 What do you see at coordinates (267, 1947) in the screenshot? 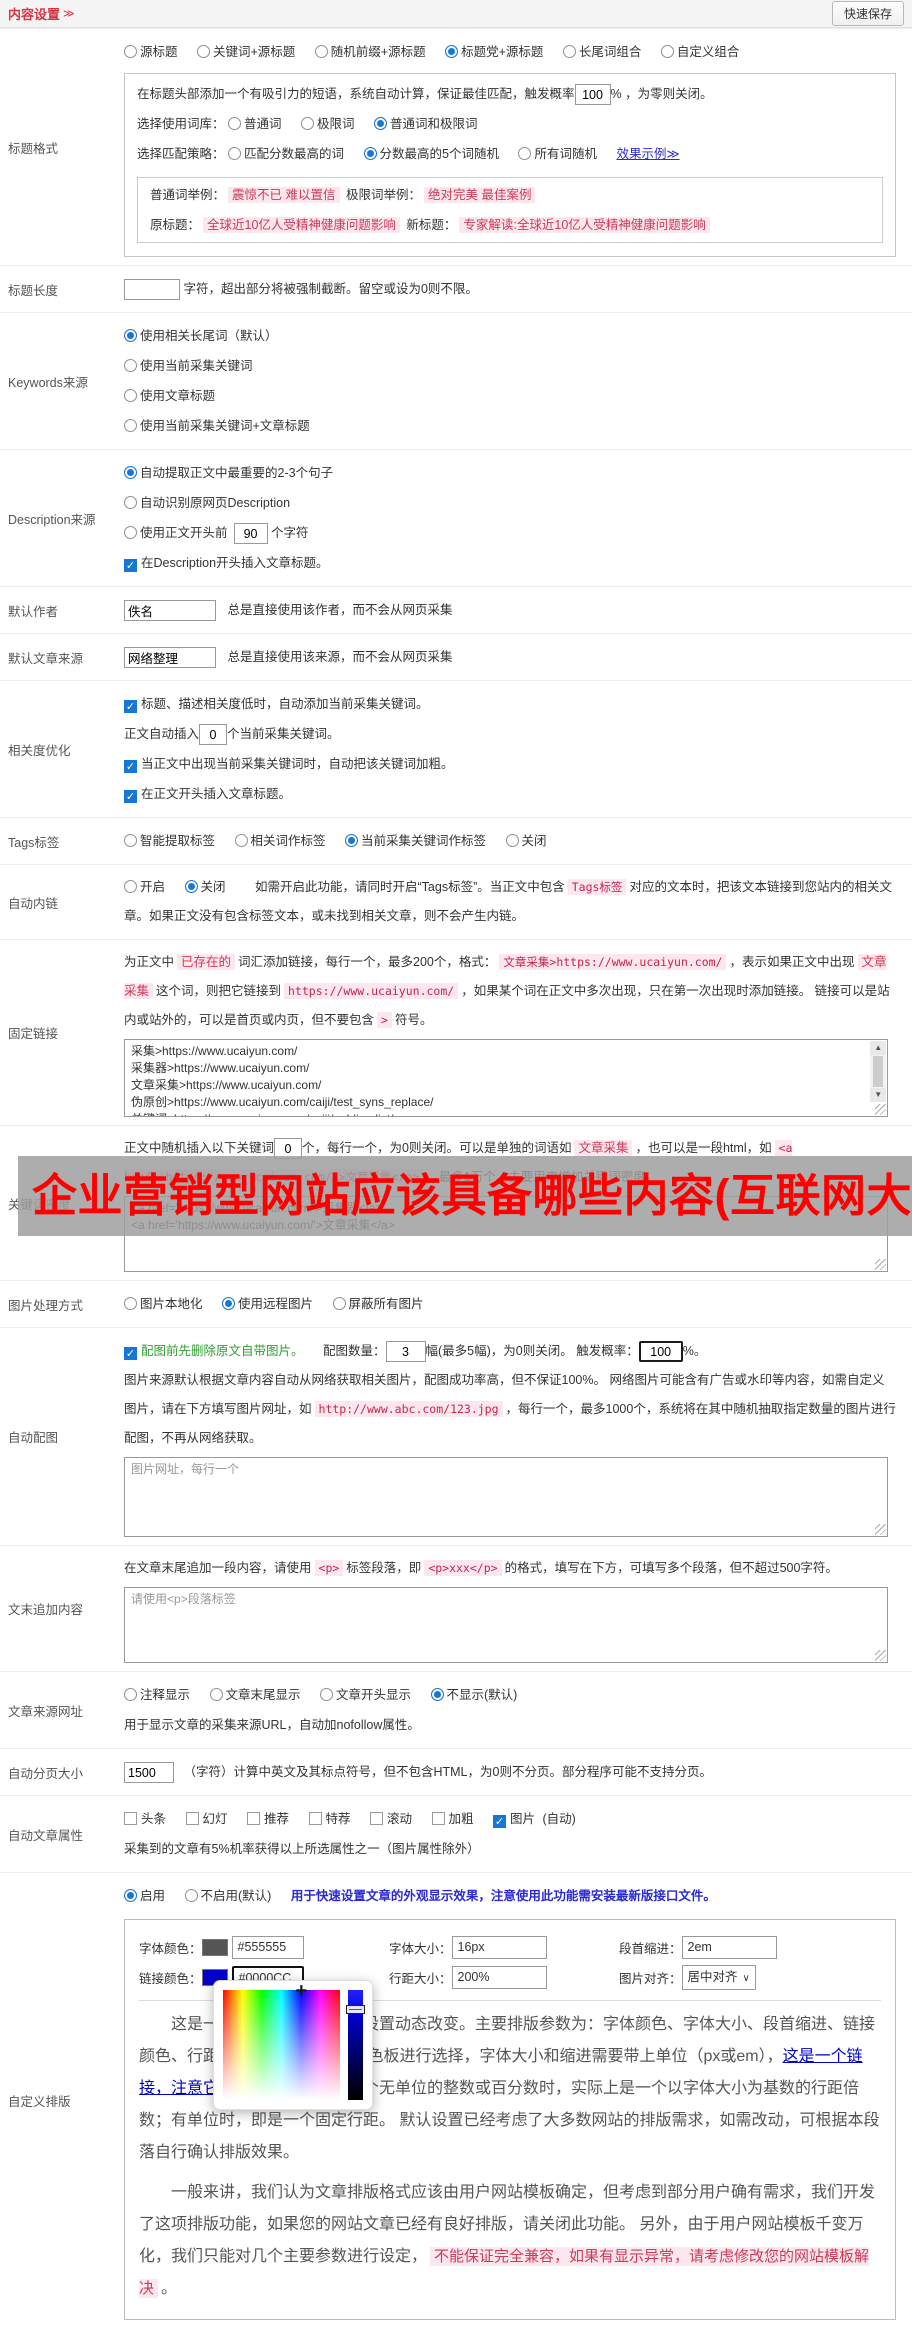
I see `font-color-input: #555555` at bounding box center [267, 1947].